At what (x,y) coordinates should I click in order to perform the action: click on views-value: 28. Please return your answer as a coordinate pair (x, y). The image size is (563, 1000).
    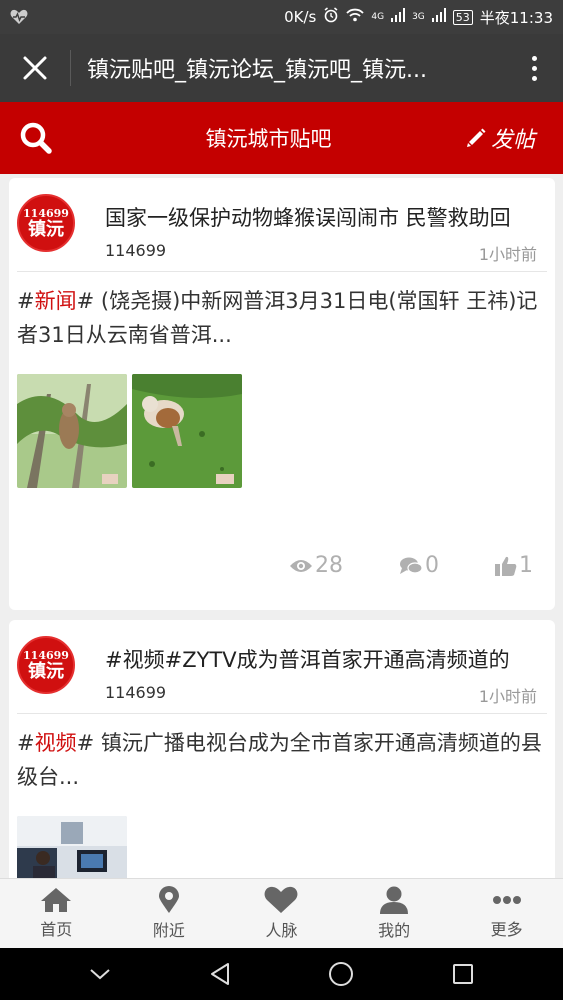
    Looking at the image, I should click on (329, 565).